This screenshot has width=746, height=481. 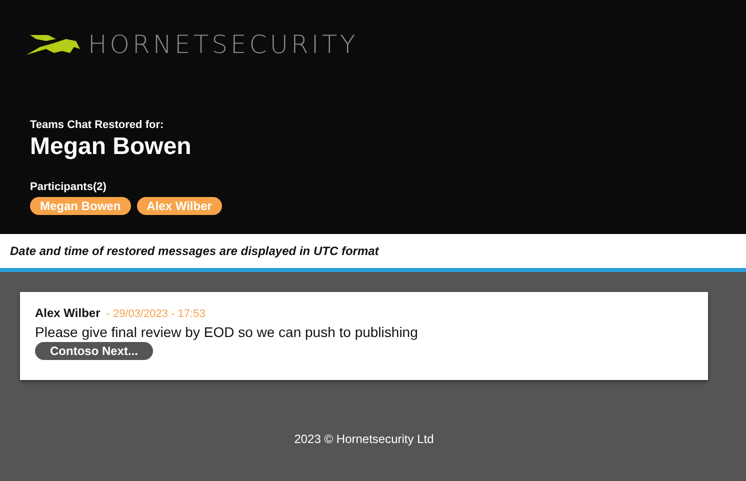 What do you see at coordinates (364, 439) in the screenshot?
I see `footer-copyright: 2023 © Hornetsecurity Ltd` at bounding box center [364, 439].